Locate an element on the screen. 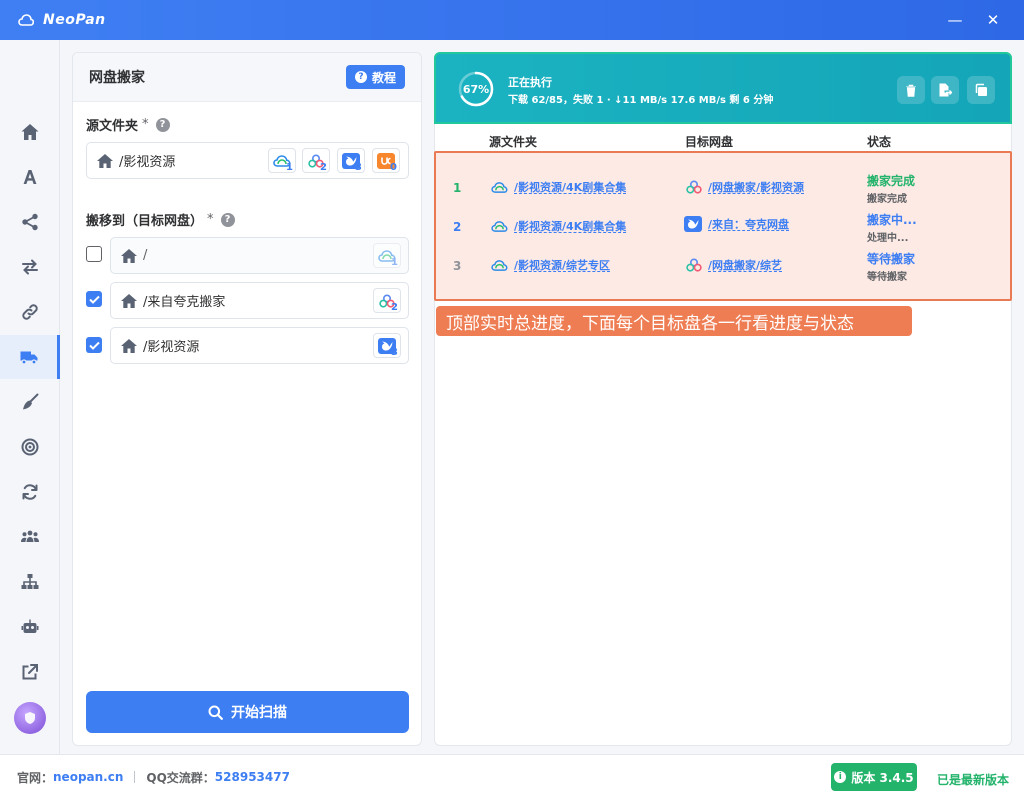 The width and height of the screenshot is (1024, 799). row-index: 1 is located at coordinates (457, 188).